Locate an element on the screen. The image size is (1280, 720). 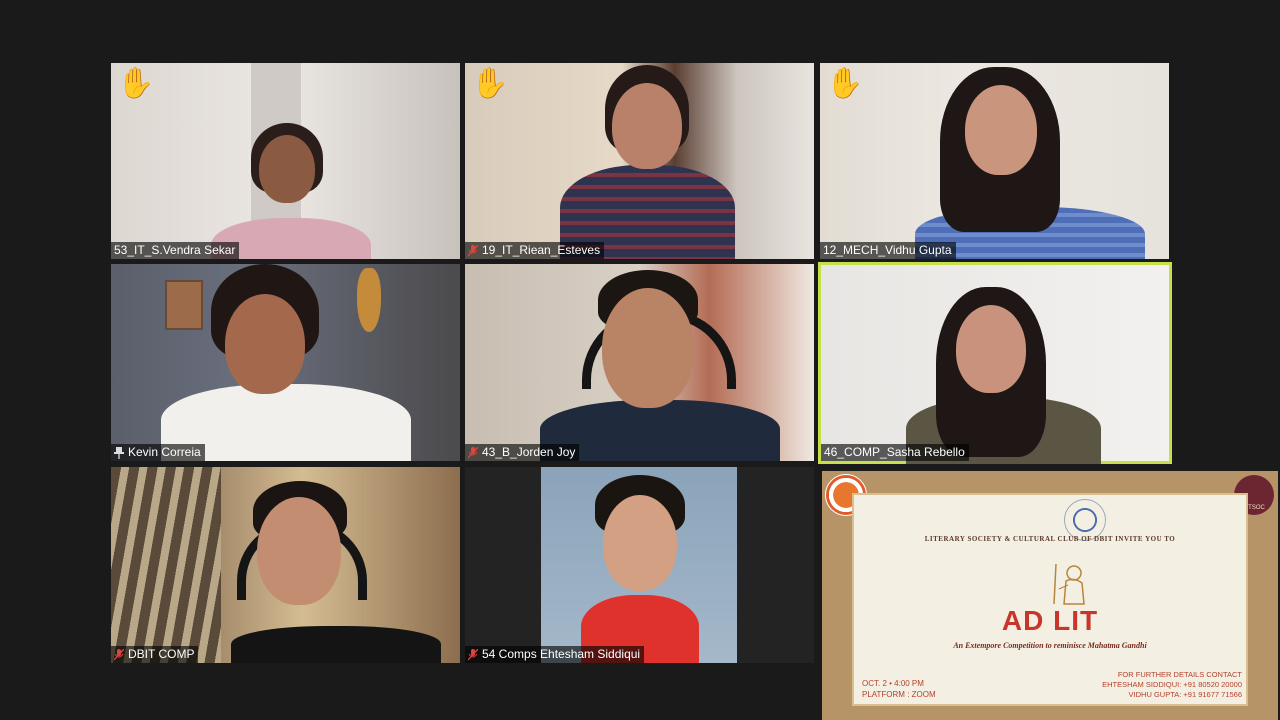
name-tag: 43_B_Jorden Joy is located at coordinates (522, 452).